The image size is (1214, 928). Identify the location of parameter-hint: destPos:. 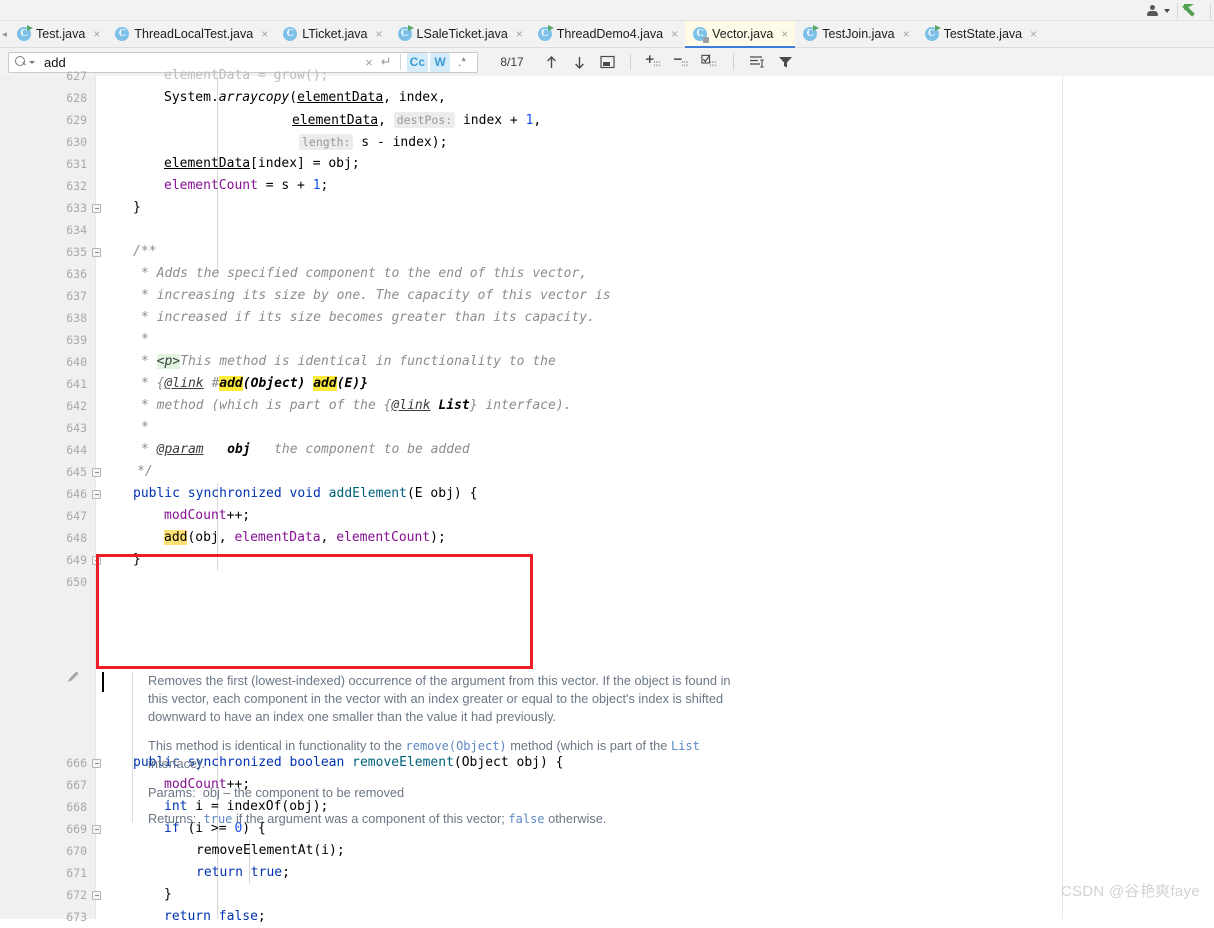
(424, 120).